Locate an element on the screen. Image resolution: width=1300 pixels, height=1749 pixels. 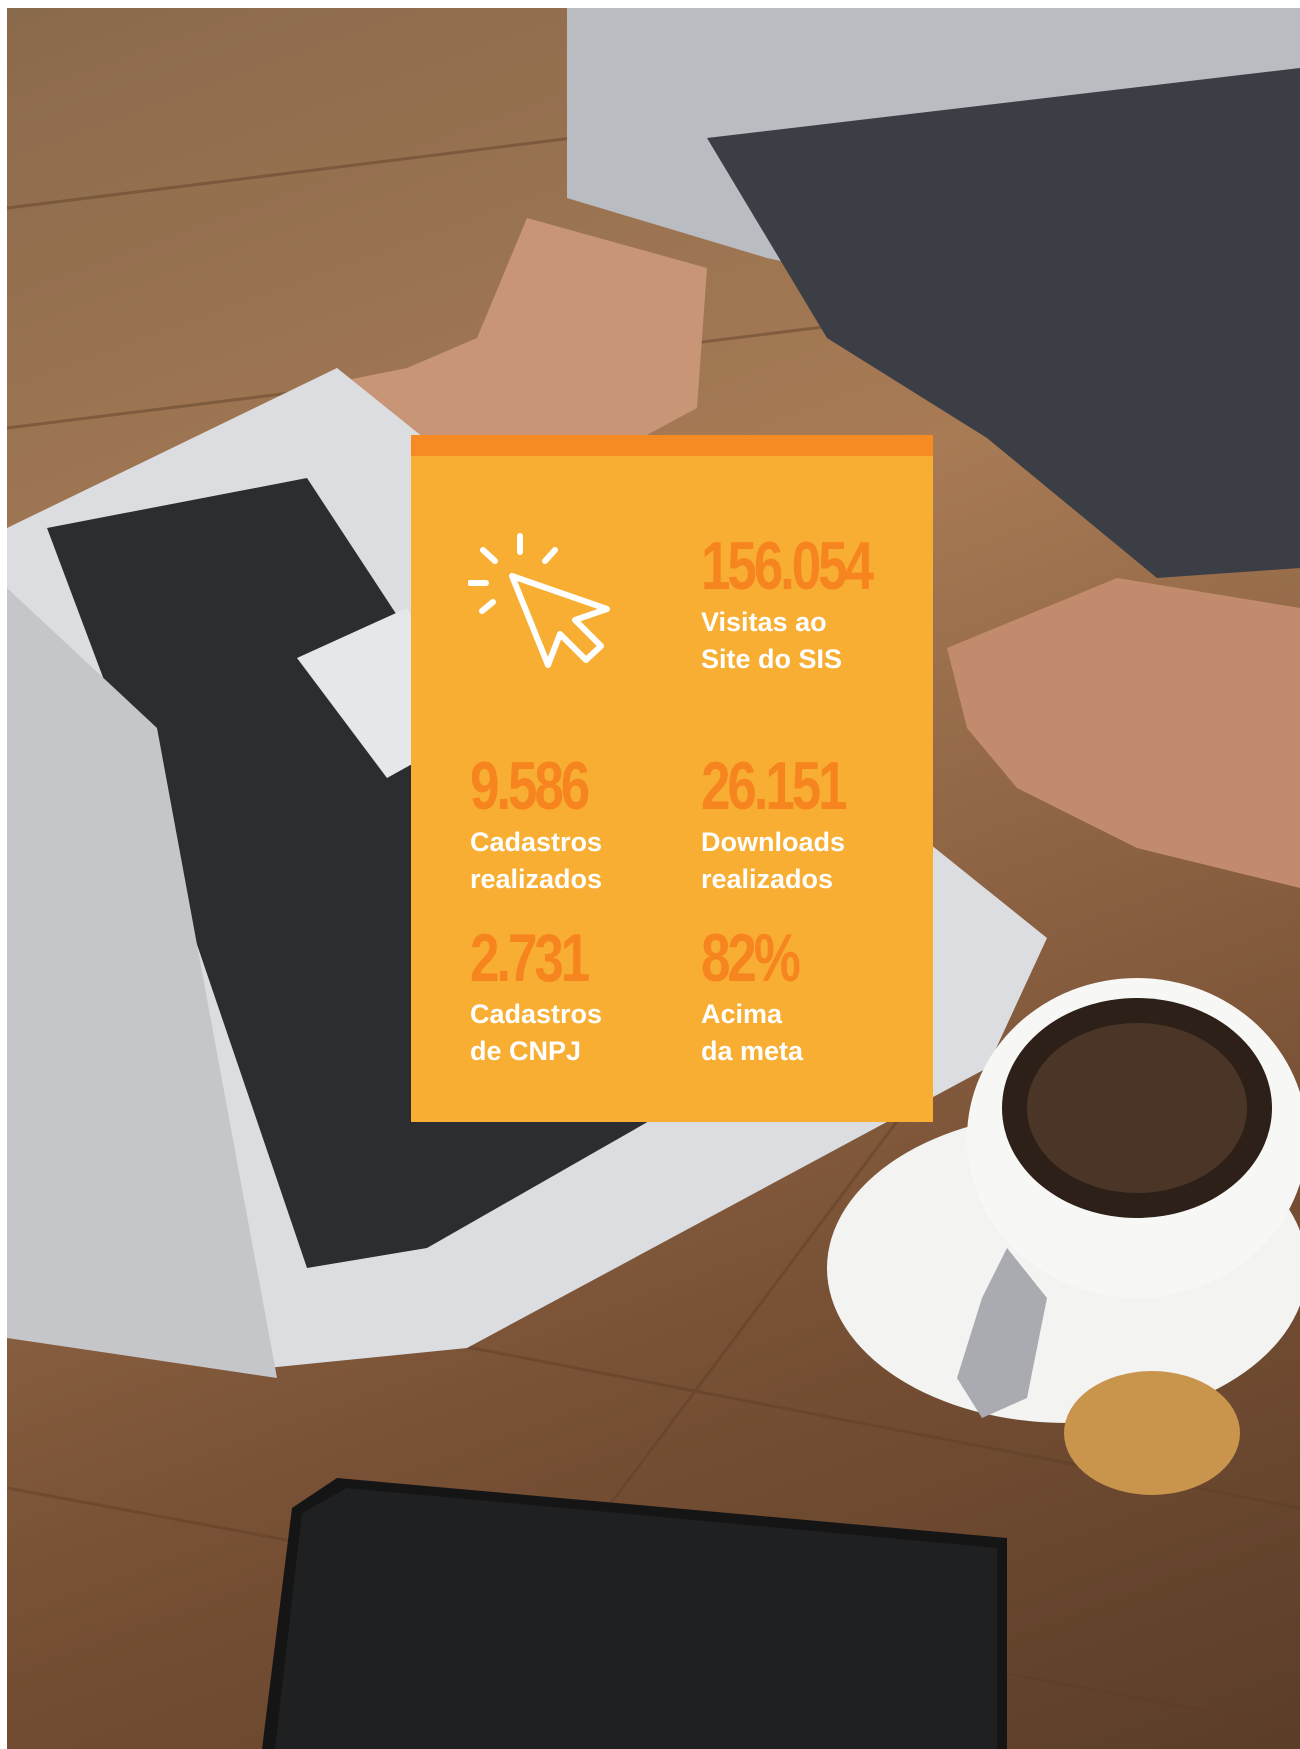
stat-label: Acima da meta is located at coordinates (763, 1033).